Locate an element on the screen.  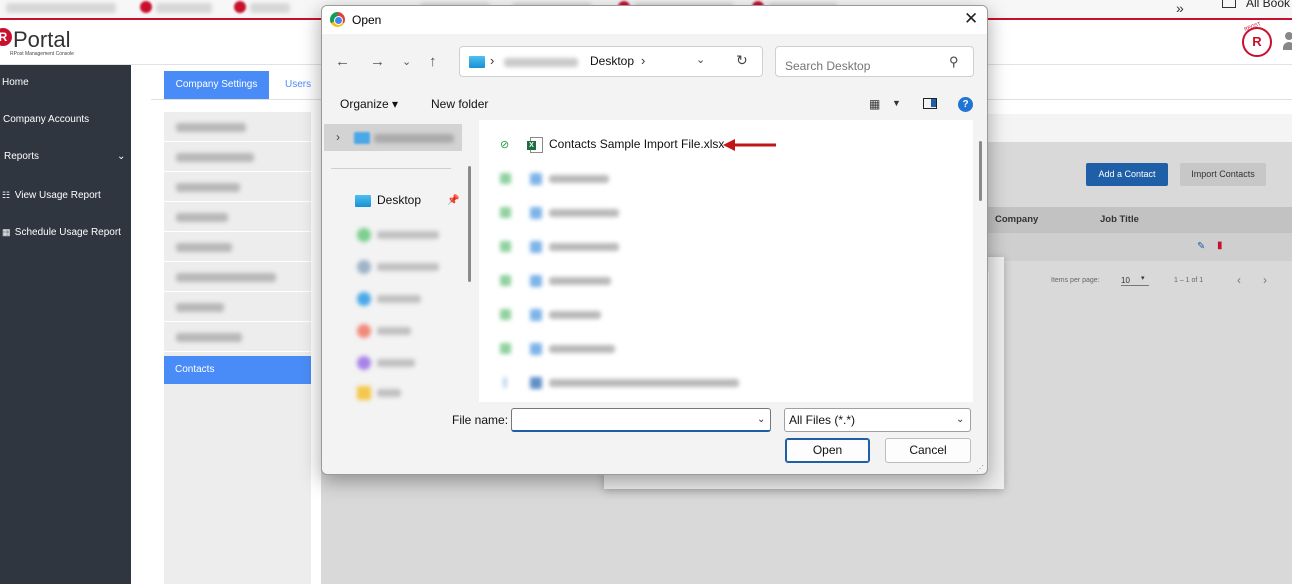
file-list-scrollbar is located at coordinates (980, 171).